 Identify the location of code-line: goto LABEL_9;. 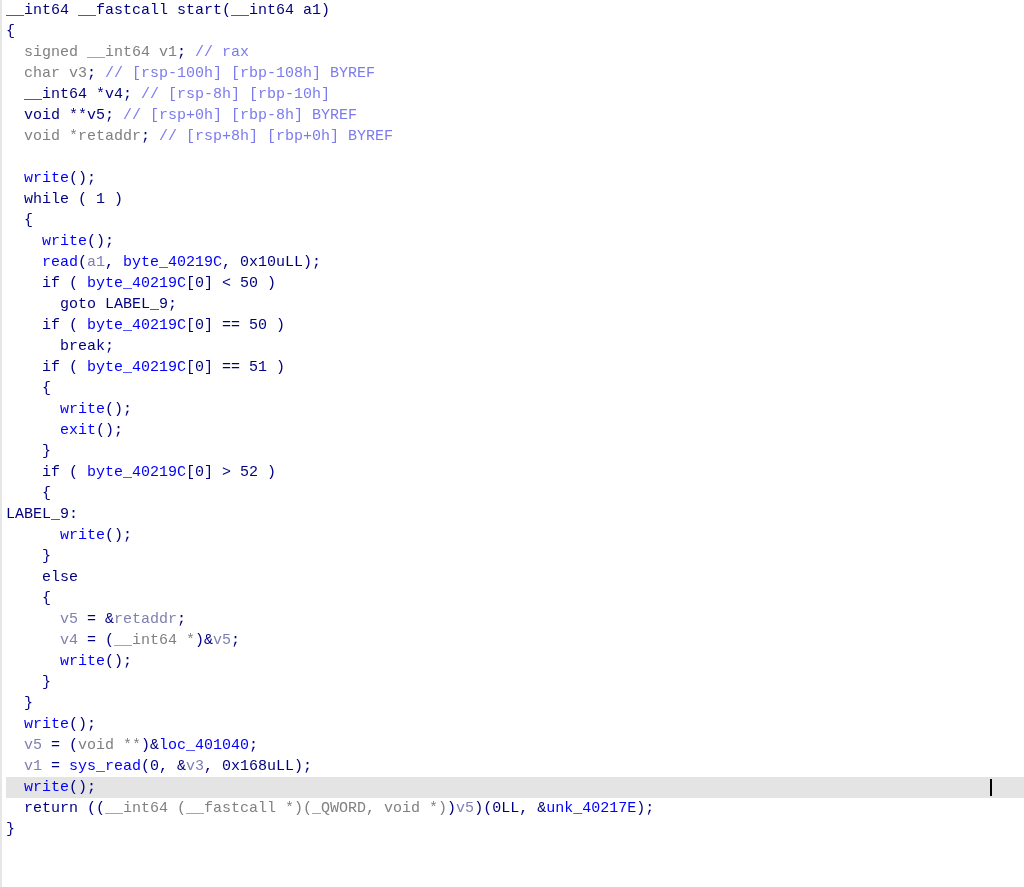
(118, 305).